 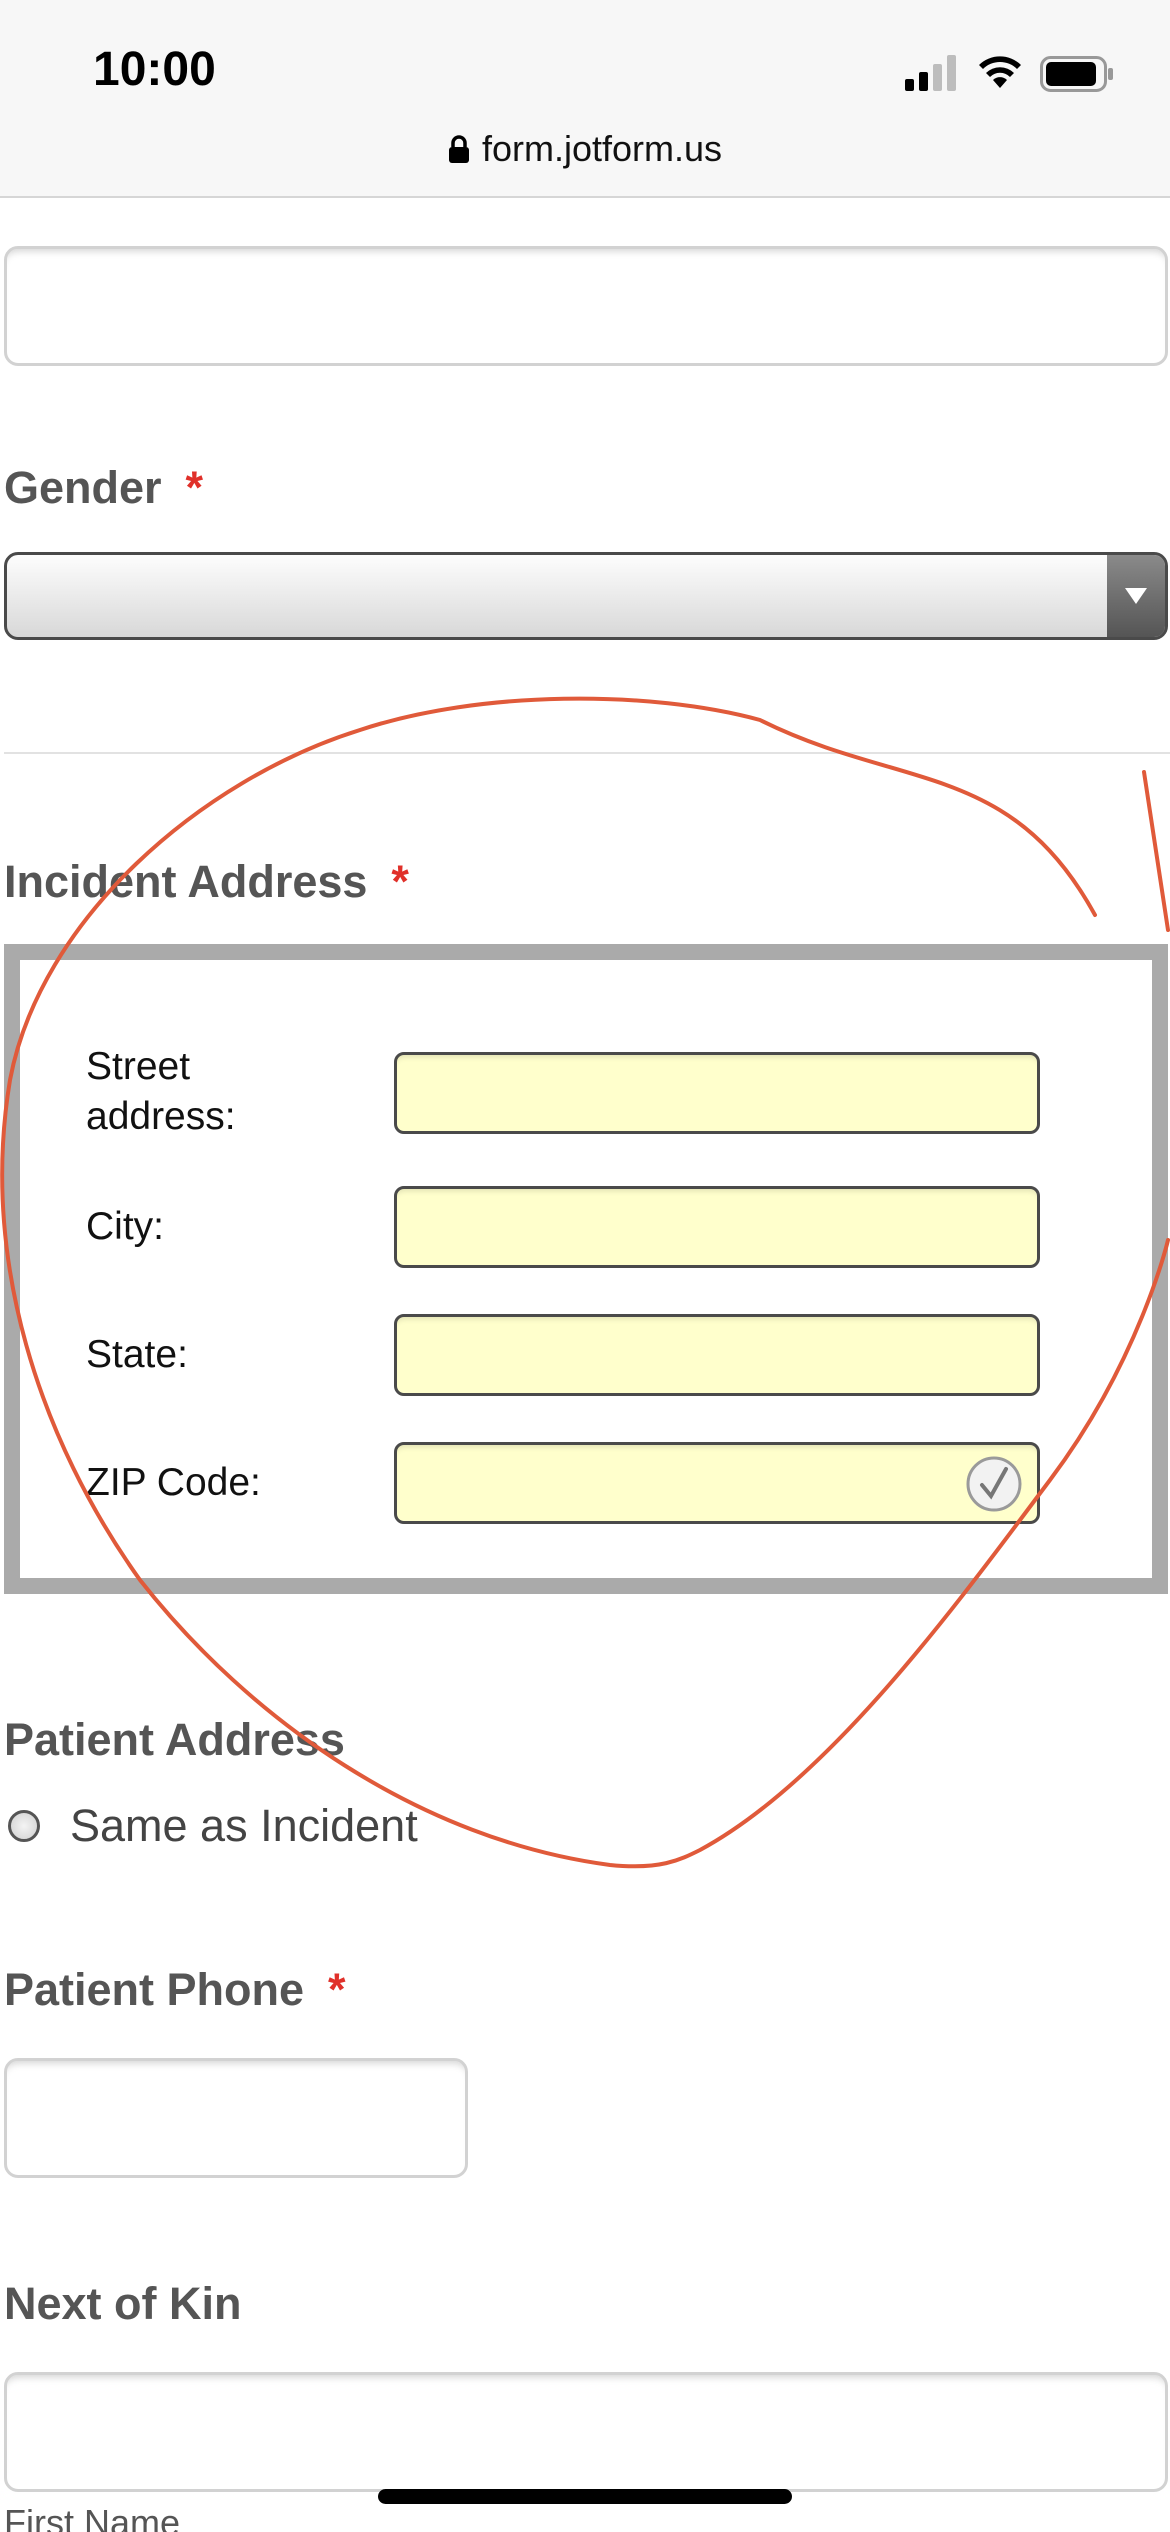 What do you see at coordinates (717, 1355) in the screenshot?
I see `state-input` at bounding box center [717, 1355].